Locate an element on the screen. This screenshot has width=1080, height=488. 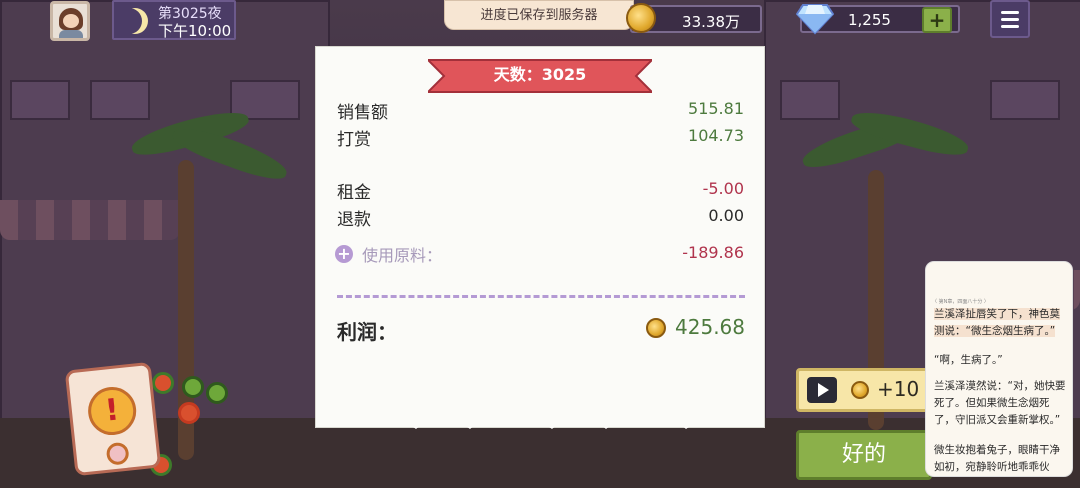
diamond-icon is located at coordinates (815, 19).